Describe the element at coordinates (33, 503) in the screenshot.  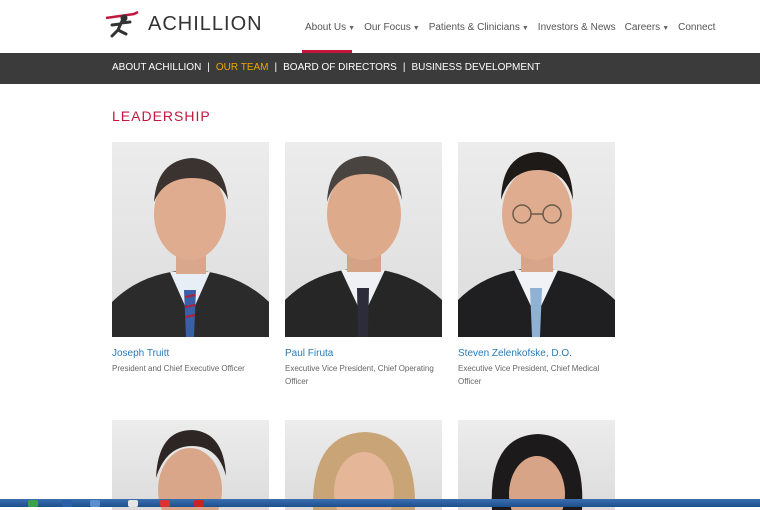
I see `excel-icon` at that location.